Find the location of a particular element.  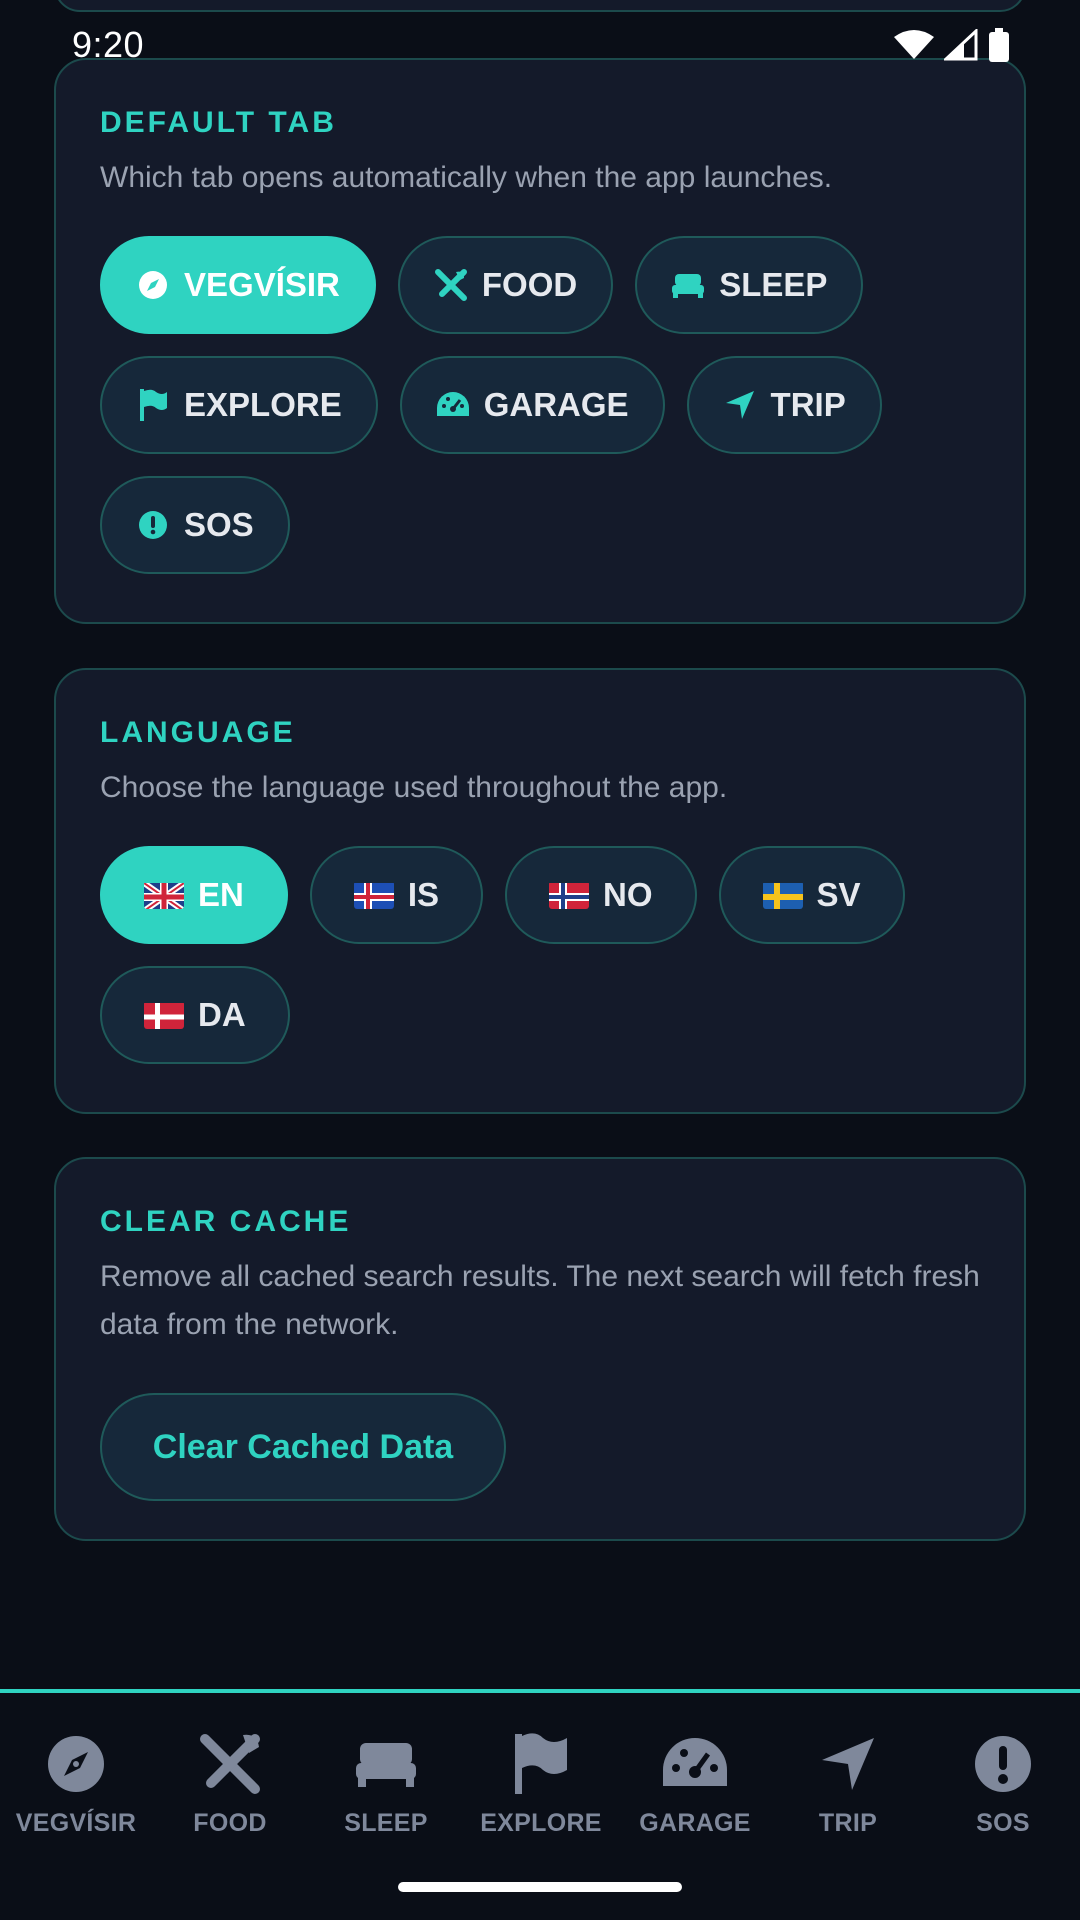

chip-label: NO is located at coordinates (628, 894).